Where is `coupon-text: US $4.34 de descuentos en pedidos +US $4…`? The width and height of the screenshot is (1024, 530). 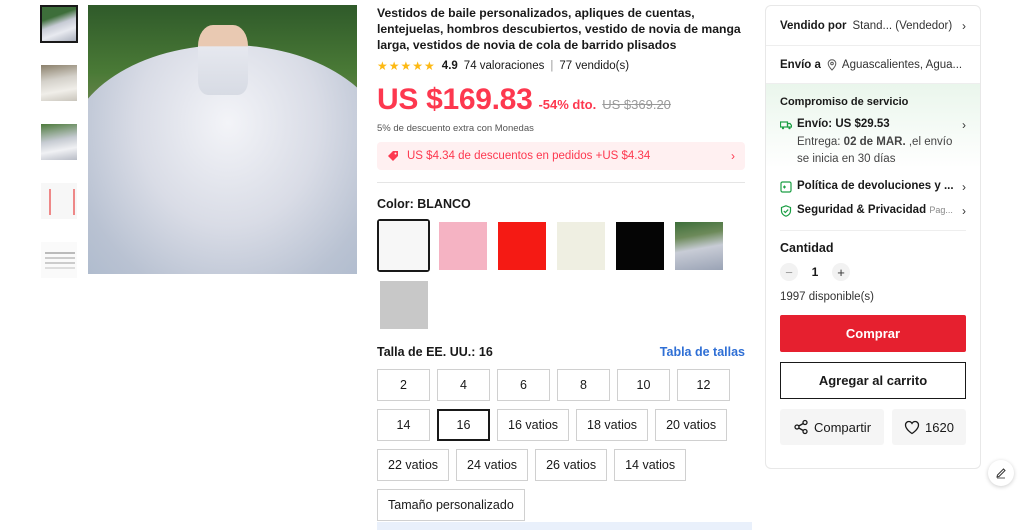 coupon-text: US $4.34 de descuentos en pedidos +US $4… is located at coordinates (529, 156).